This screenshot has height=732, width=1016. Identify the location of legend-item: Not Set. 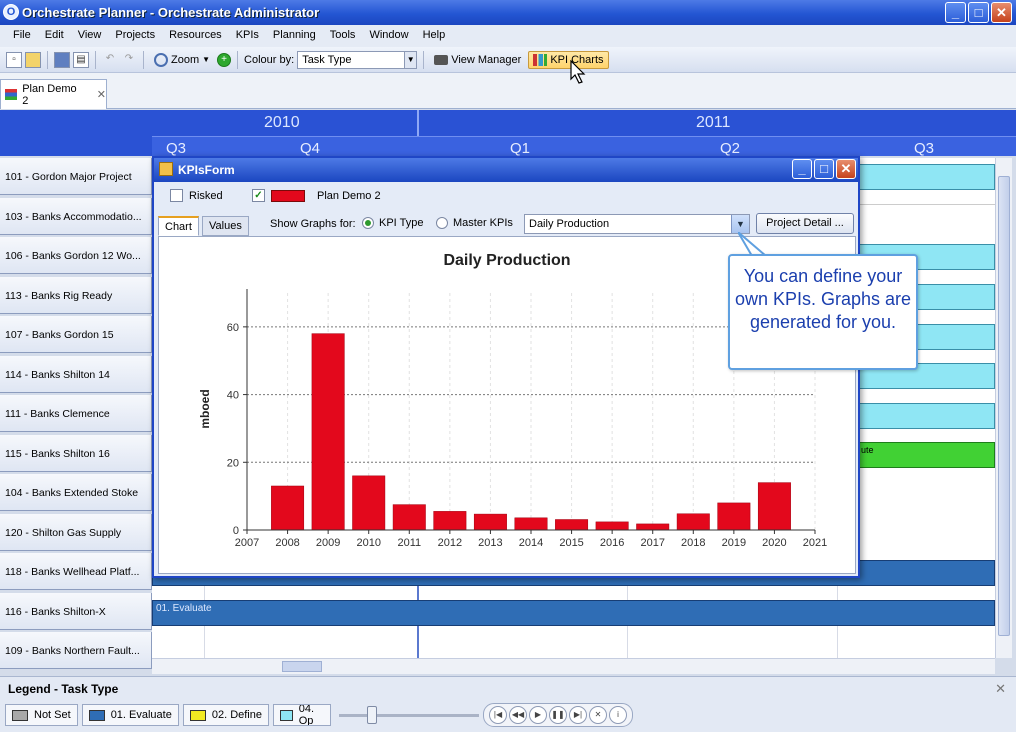
(41, 715).